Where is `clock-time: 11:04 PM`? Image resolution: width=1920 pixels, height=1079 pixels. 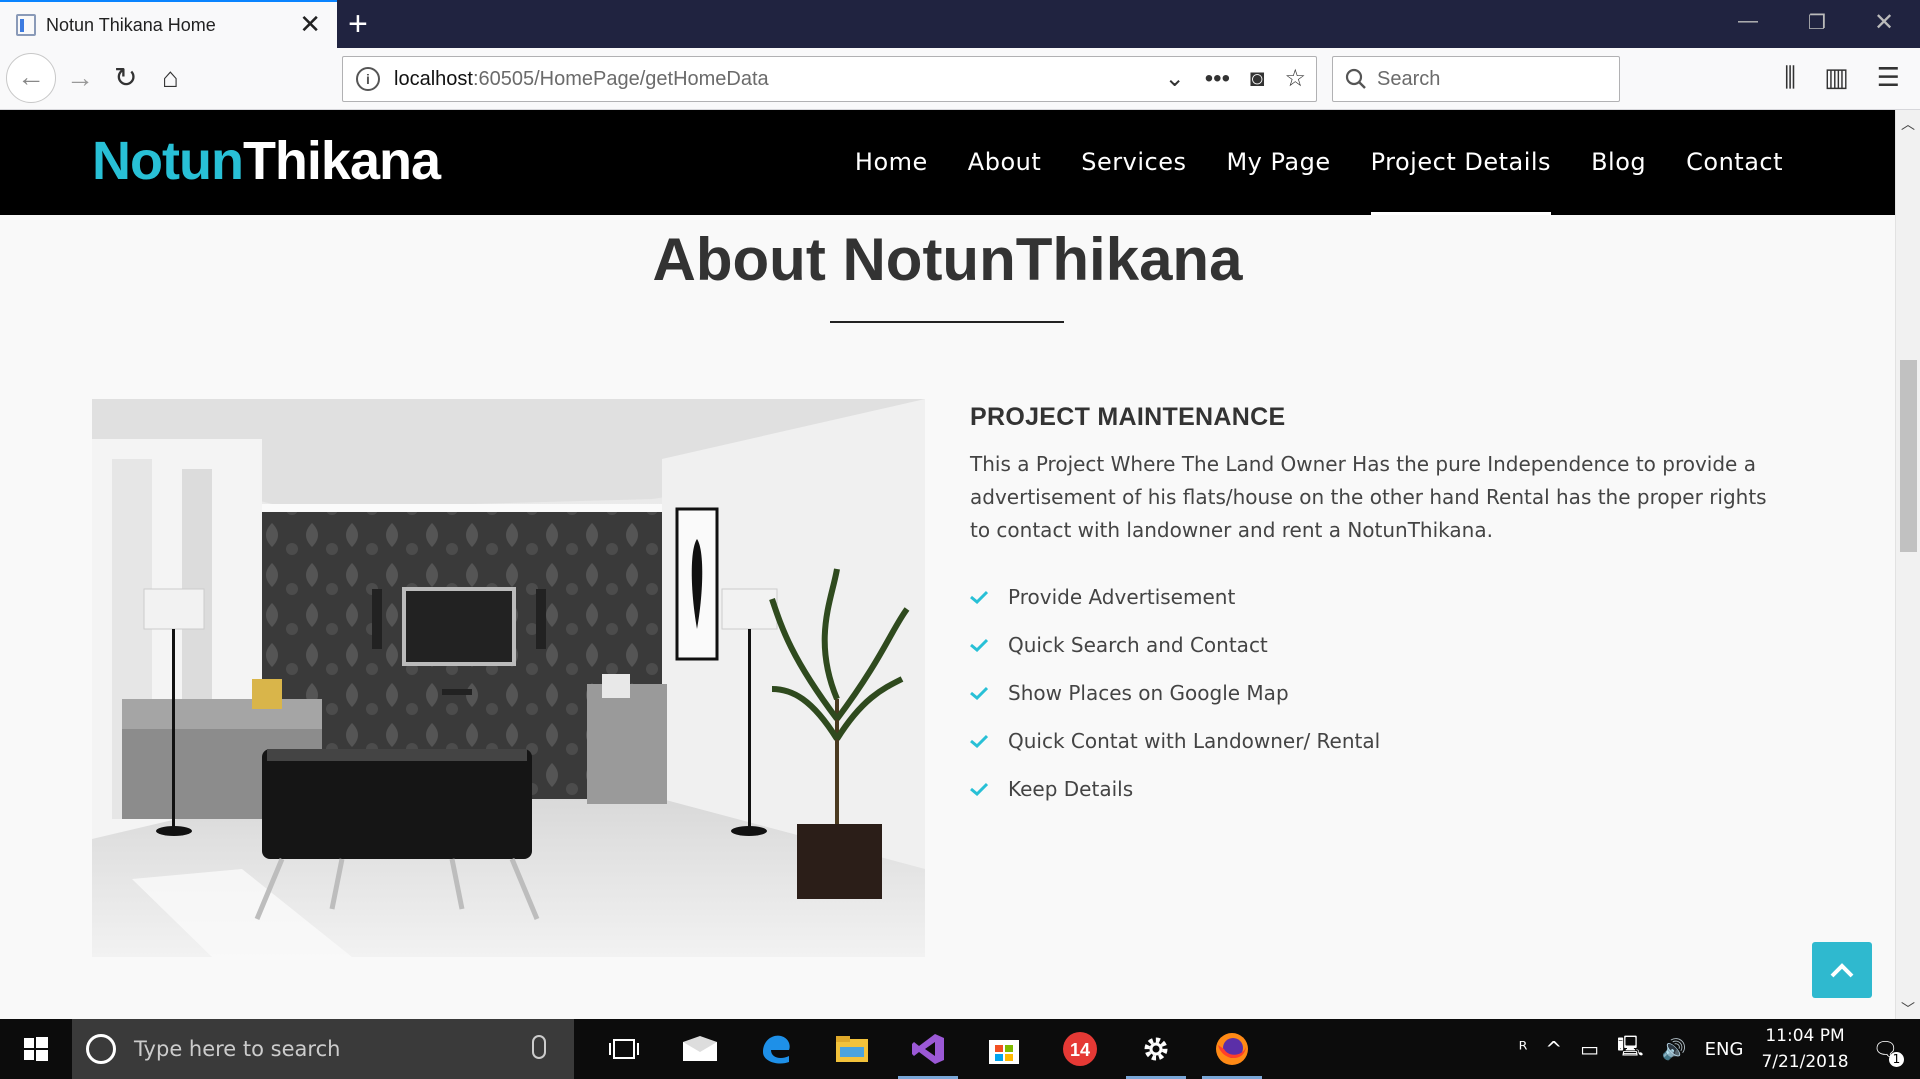 clock-time: 11:04 PM is located at coordinates (1805, 1036).